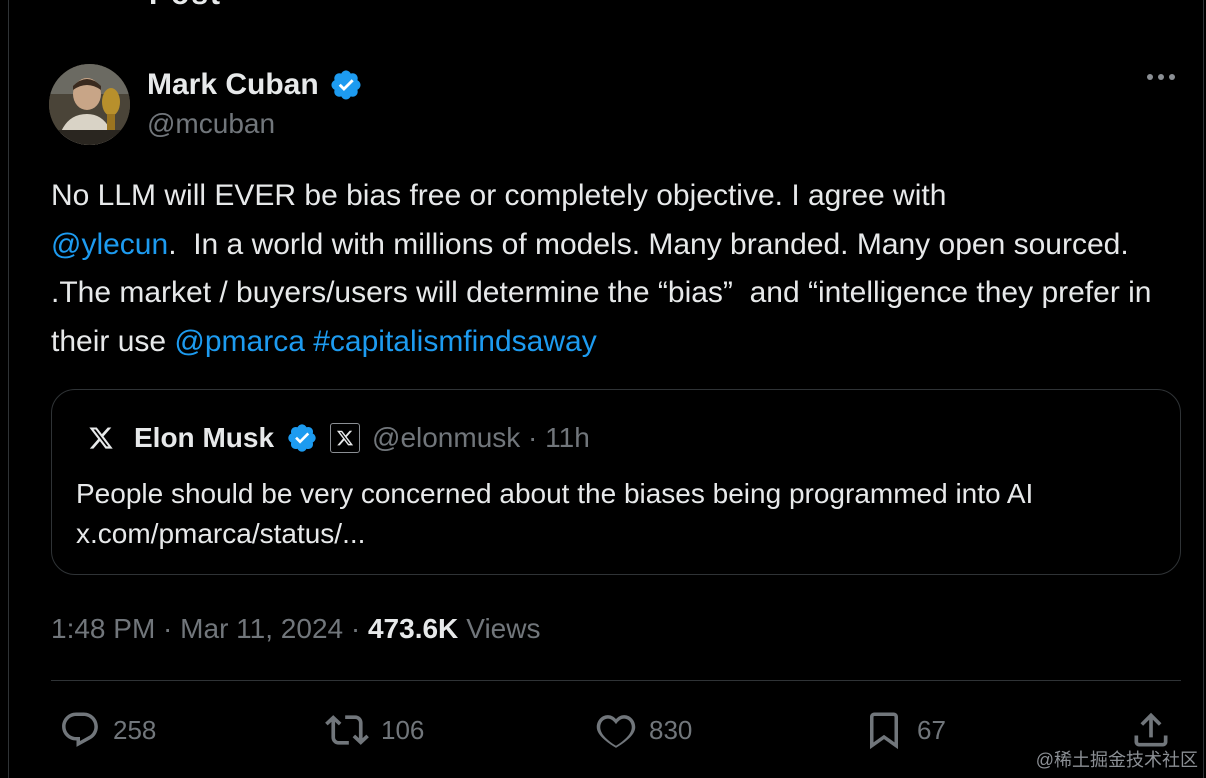  What do you see at coordinates (884, 731) in the screenshot?
I see `bookmark-icon` at bounding box center [884, 731].